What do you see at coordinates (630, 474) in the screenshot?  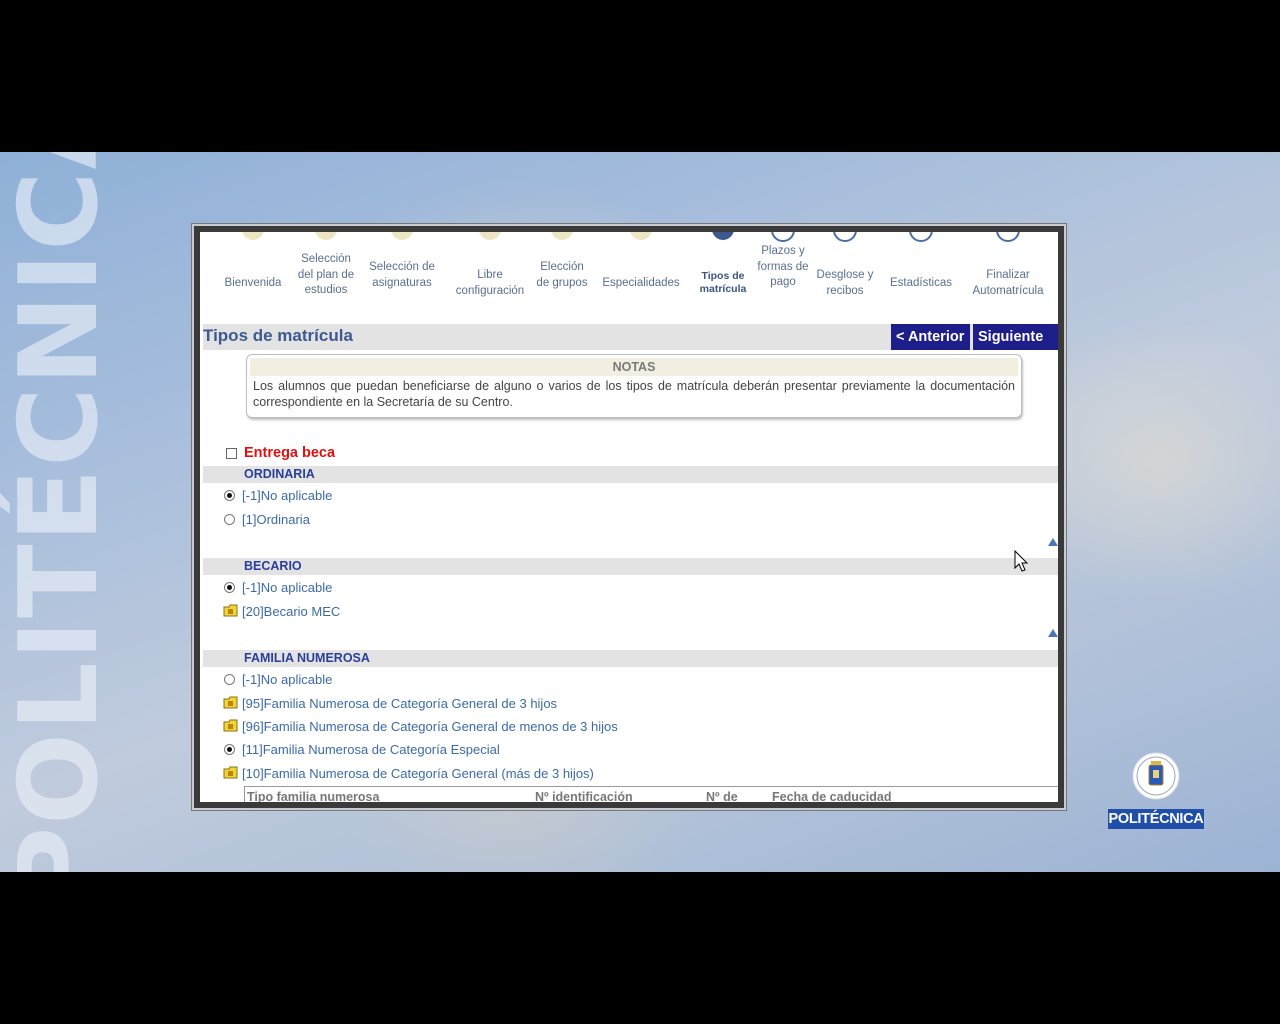 I see `section-ordinaria: ORDINARIA` at bounding box center [630, 474].